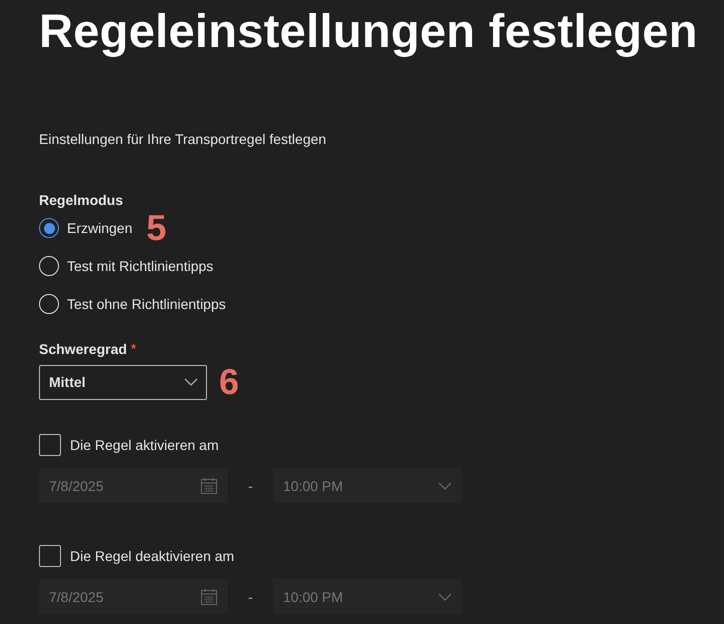  Describe the element at coordinates (144, 445) in the screenshot. I see `checkbox-label: Die Regel aktivieren am` at that location.